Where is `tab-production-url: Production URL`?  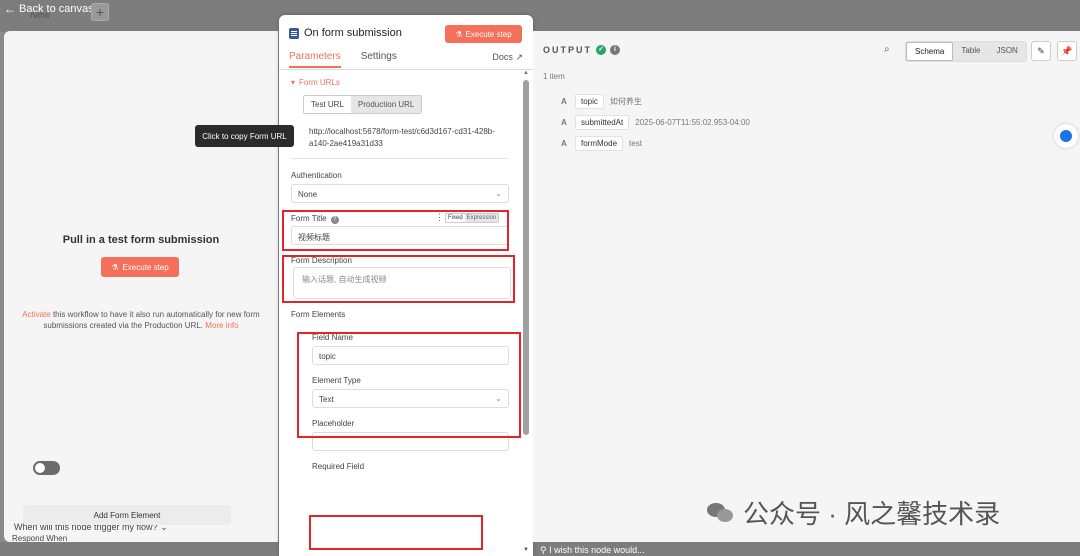
tab-production-url: Production URL is located at coordinates (386, 104).